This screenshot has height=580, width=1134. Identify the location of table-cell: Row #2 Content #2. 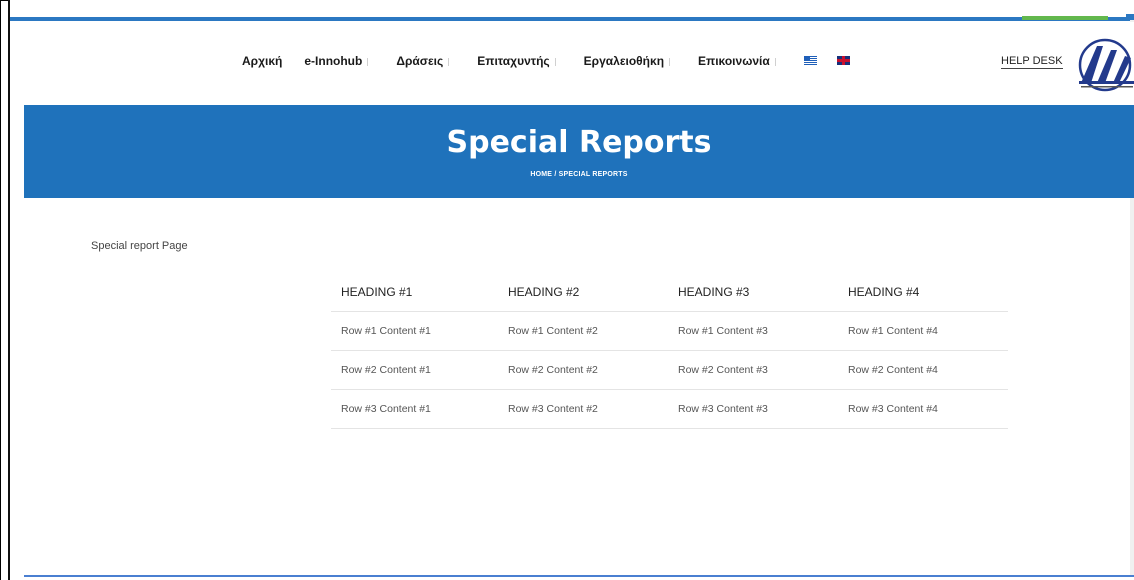
(553, 370).